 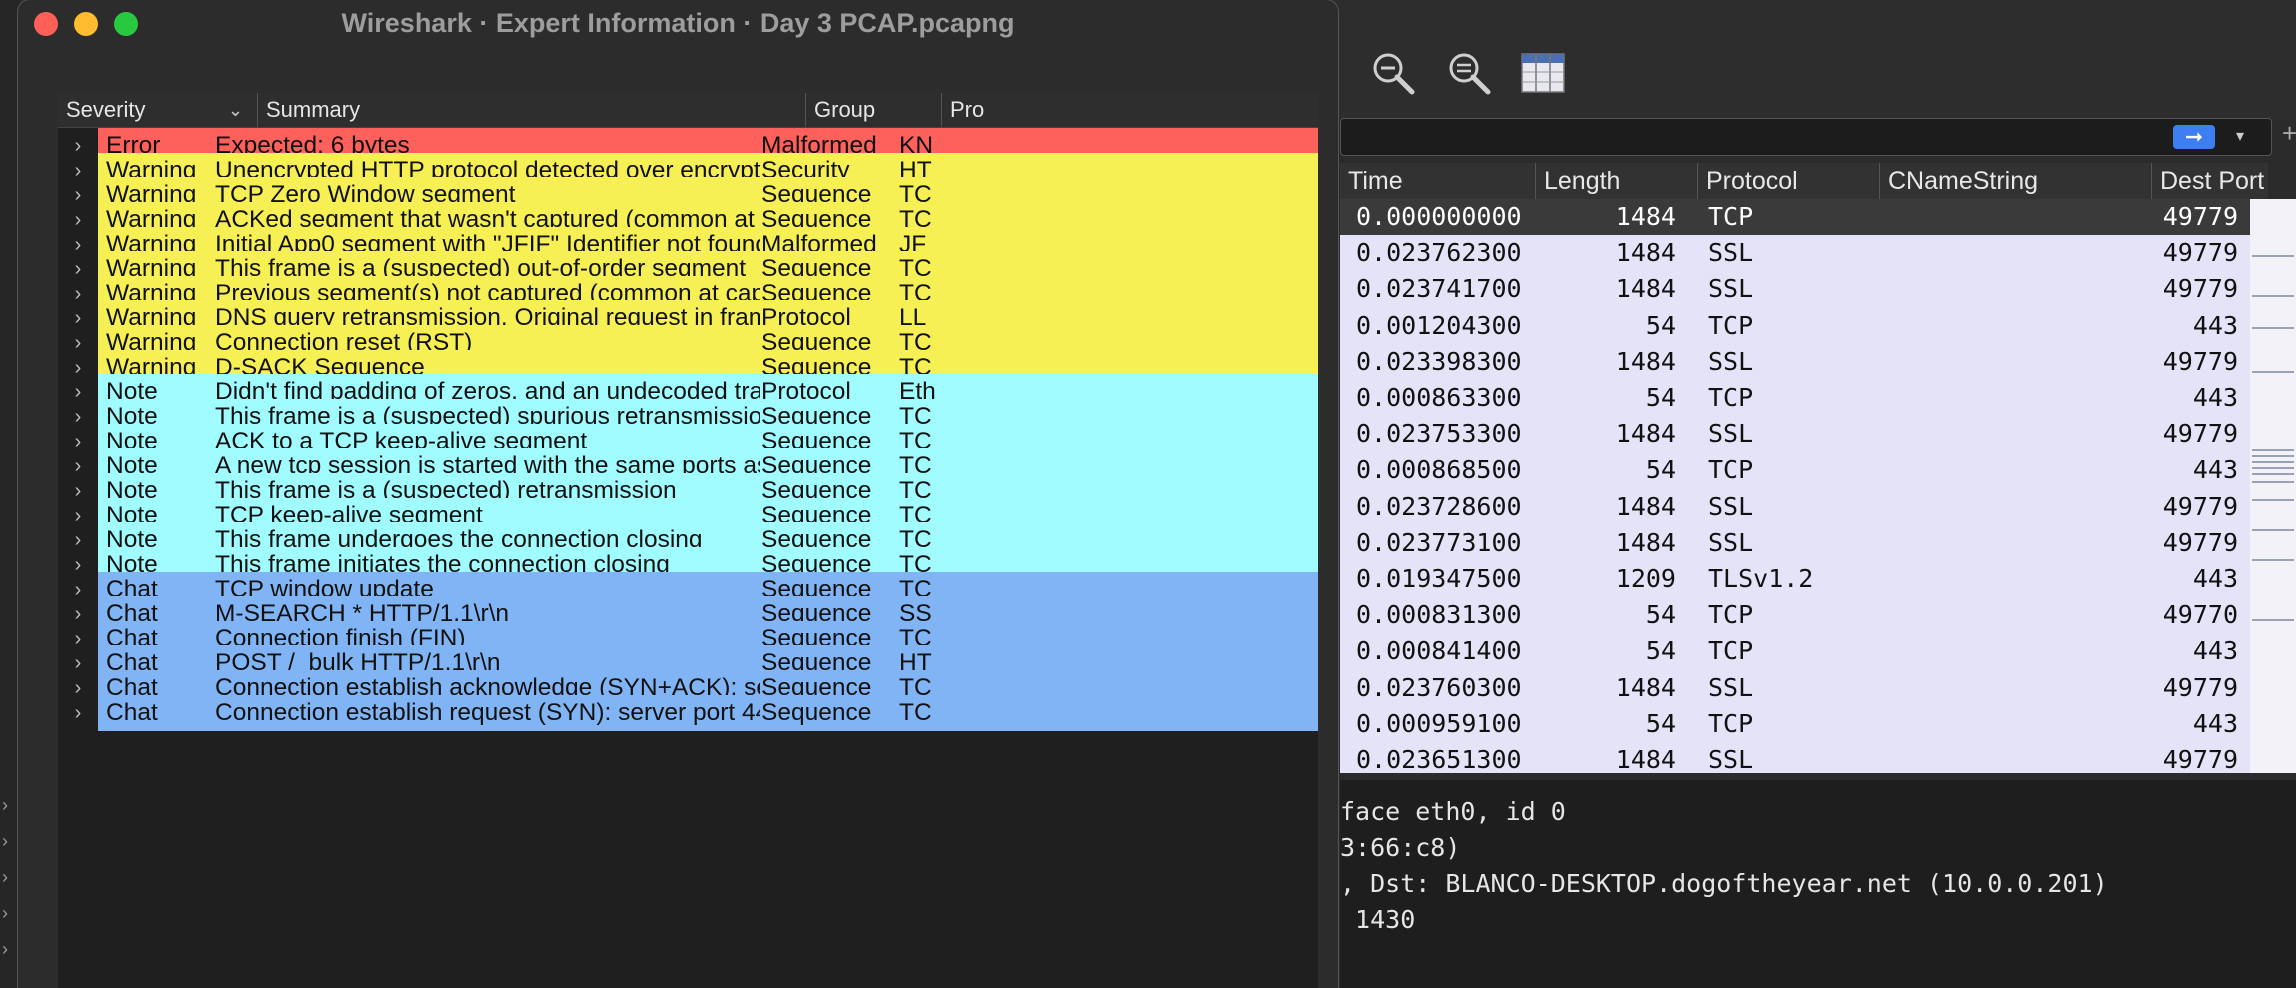 What do you see at coordinates (1795, 688) in the screenshot?
I see `packet-row: 0.023760300 1484 SSL 49779` at bounding box center [1795, 688].